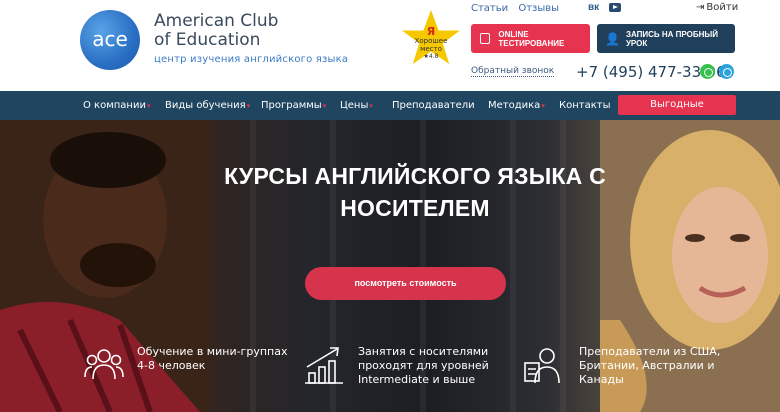 The image size is (780, 412). What do you see at coordinates (516, 105) in the screenshot?
I see `nav-item-methodology: Методика▾` at bounding box center [516, 105].